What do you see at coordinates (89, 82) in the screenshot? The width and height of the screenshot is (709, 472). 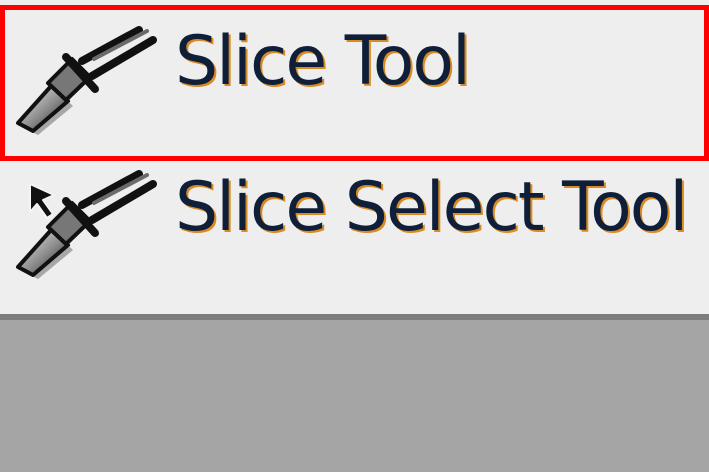 I see `slice-icon` at bounding box center [89, 82].